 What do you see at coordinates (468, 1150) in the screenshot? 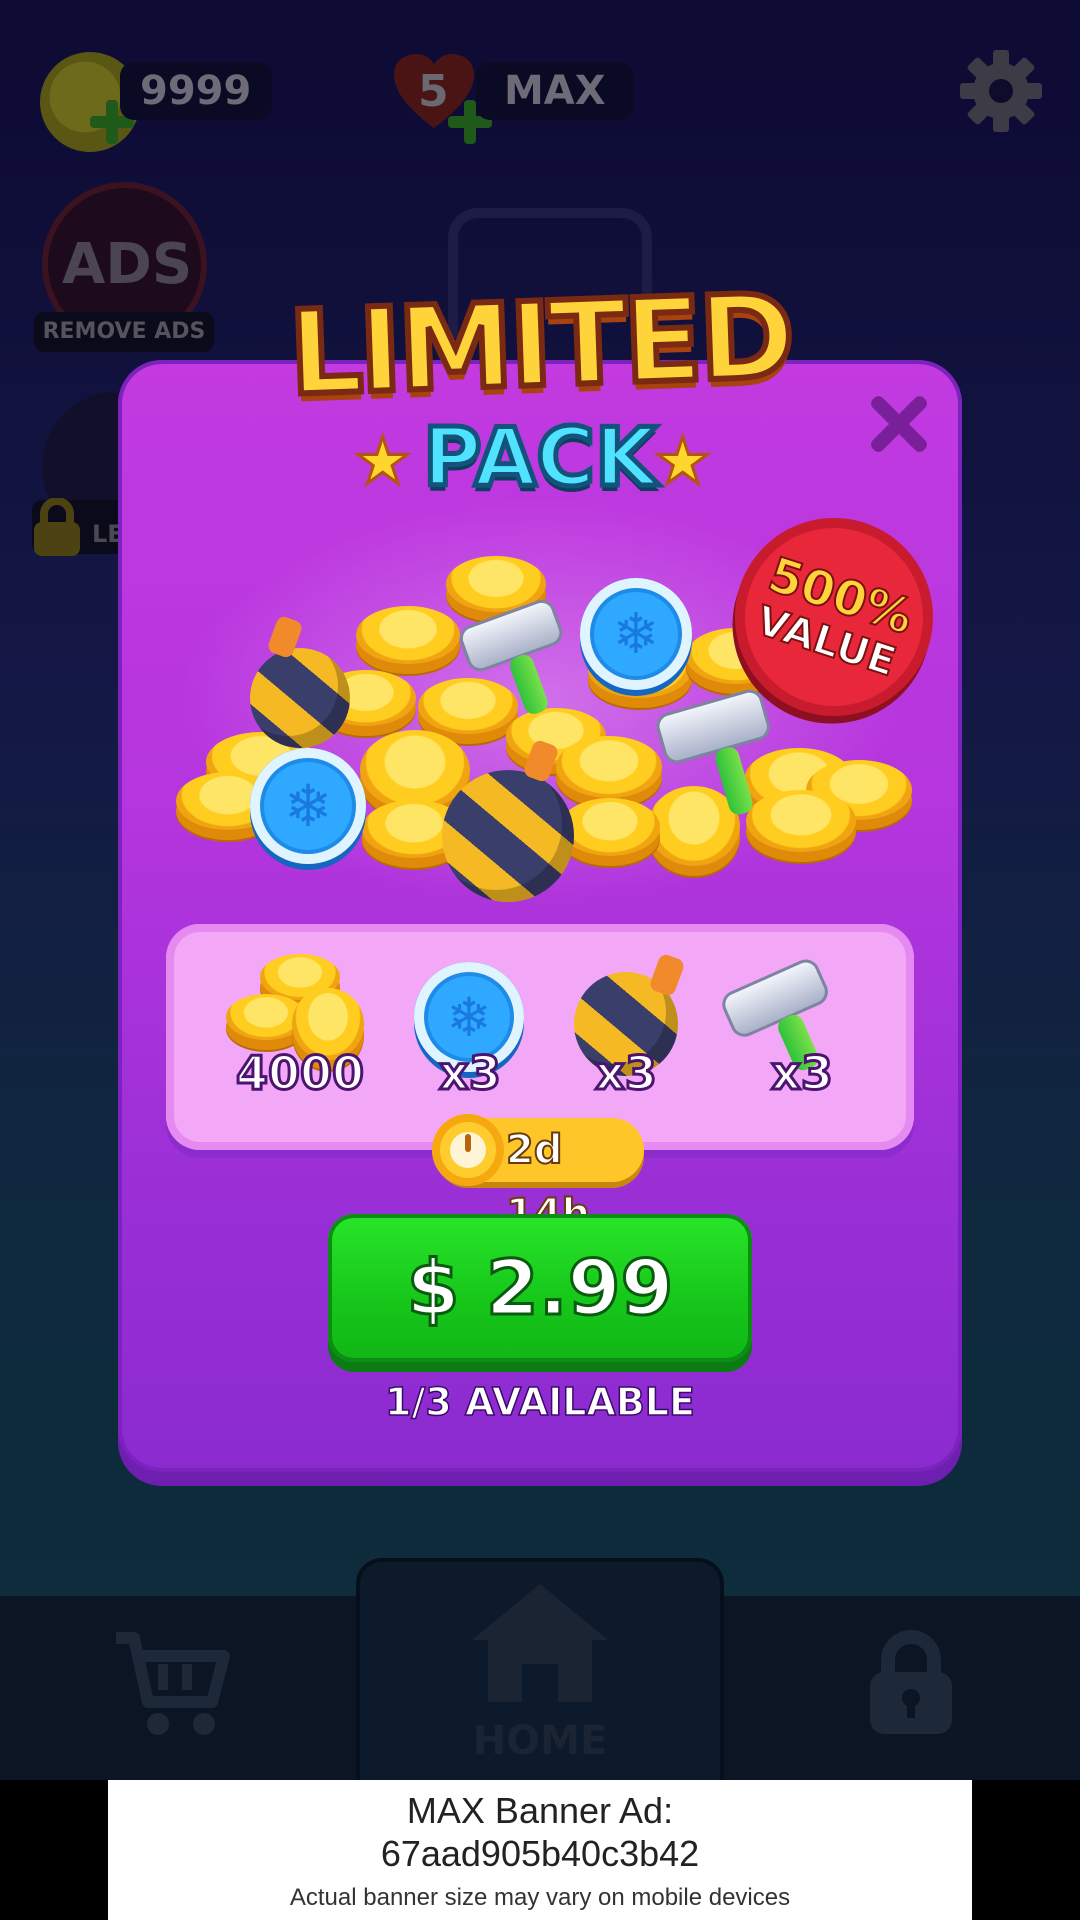
I see `stopwatch-icon` at bounding box center [468, 1150].